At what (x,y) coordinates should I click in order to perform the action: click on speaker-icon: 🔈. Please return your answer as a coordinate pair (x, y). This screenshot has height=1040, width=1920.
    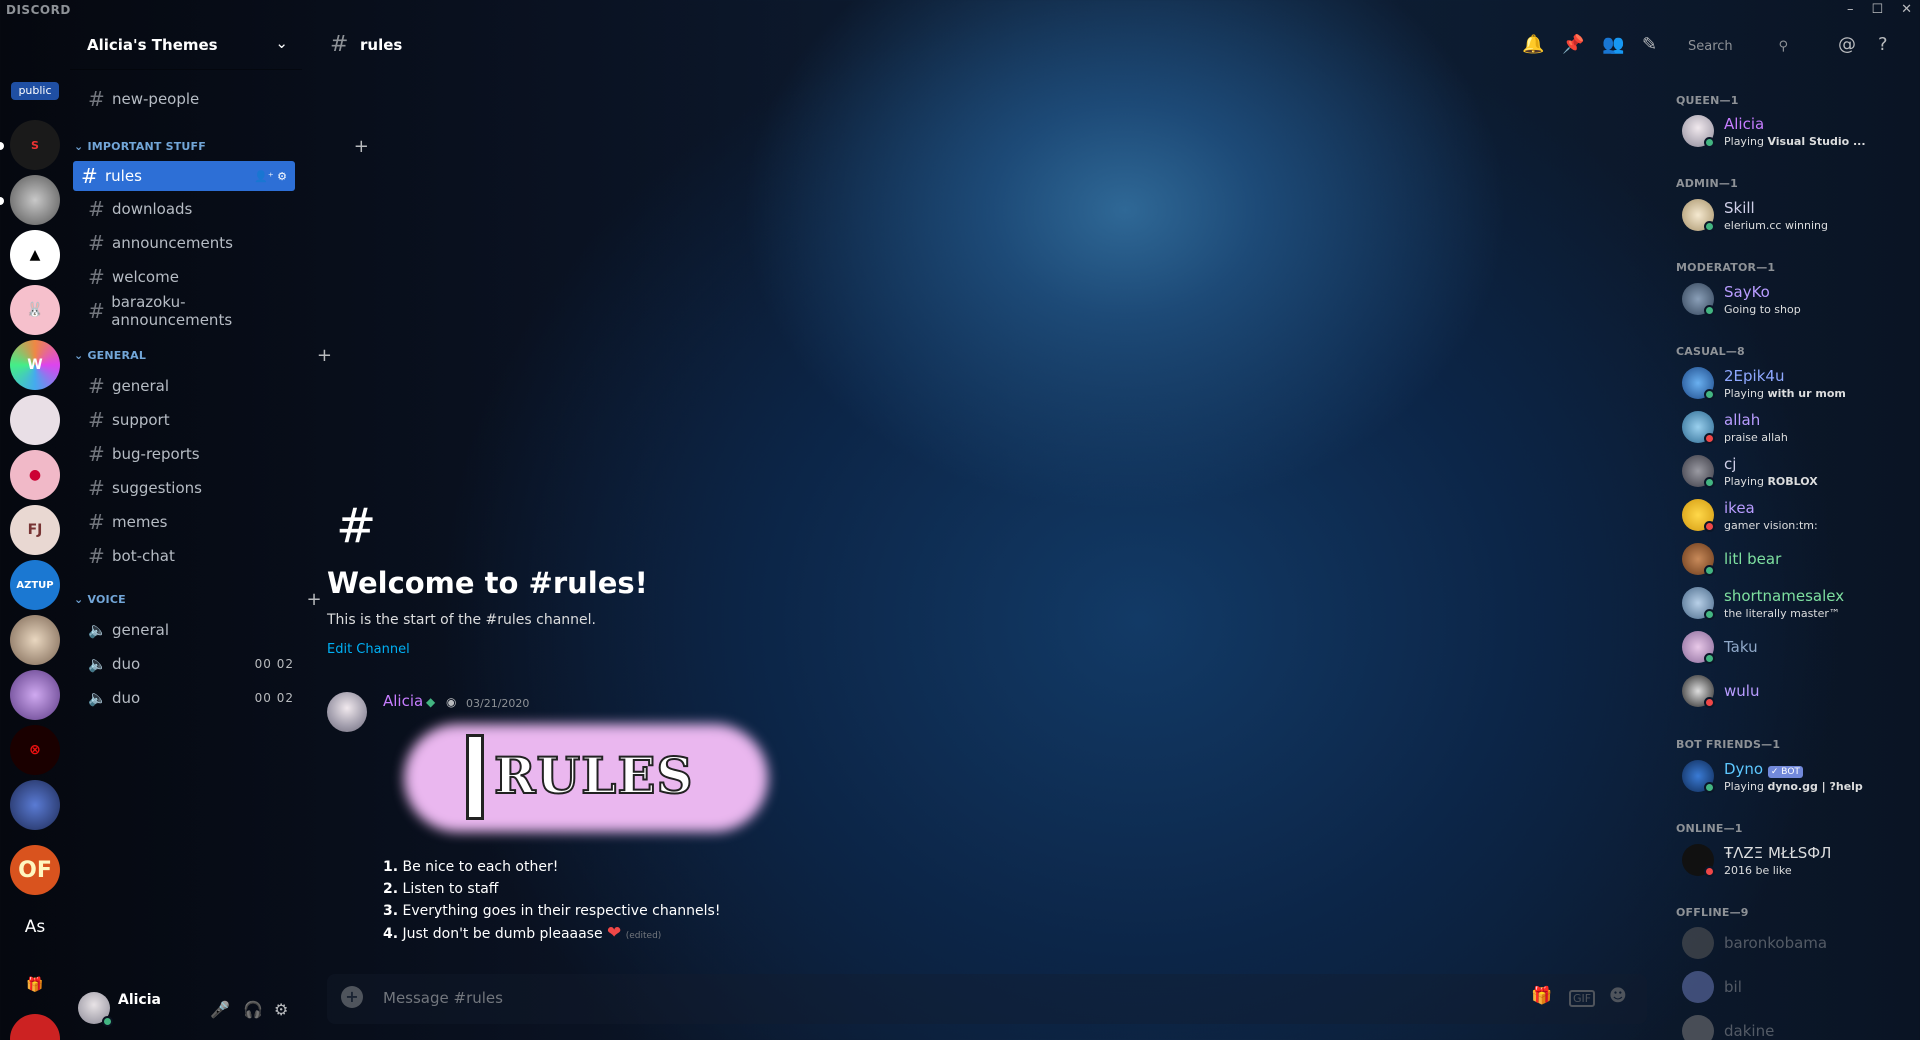
    Looking at the image, I should click on (97, 630).